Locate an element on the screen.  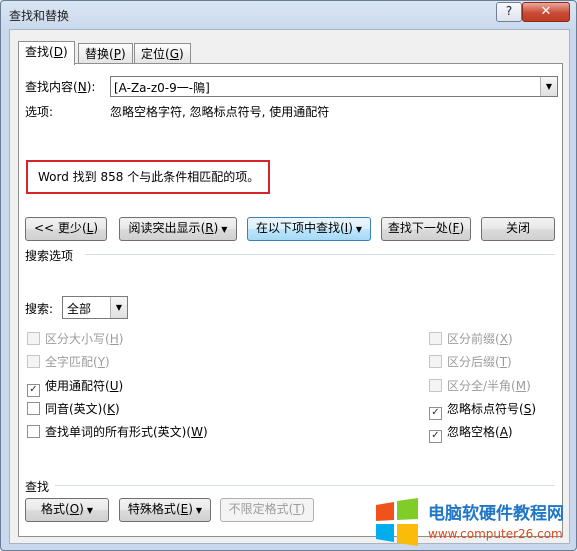
tab-find: 查找(D) is located at coordinates (46, 53).